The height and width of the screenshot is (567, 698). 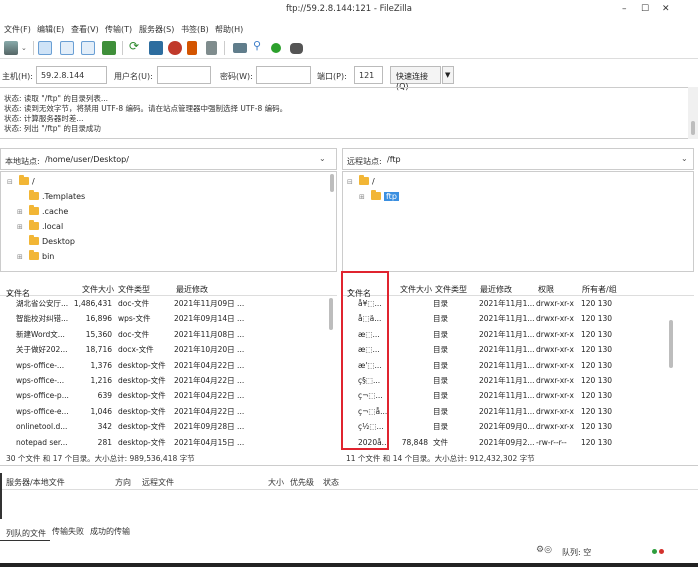 What do you see at coordinates (136, 46) in the screenshot?
I see `refresh-icon: ⟳` at bounding box center [136, 46].